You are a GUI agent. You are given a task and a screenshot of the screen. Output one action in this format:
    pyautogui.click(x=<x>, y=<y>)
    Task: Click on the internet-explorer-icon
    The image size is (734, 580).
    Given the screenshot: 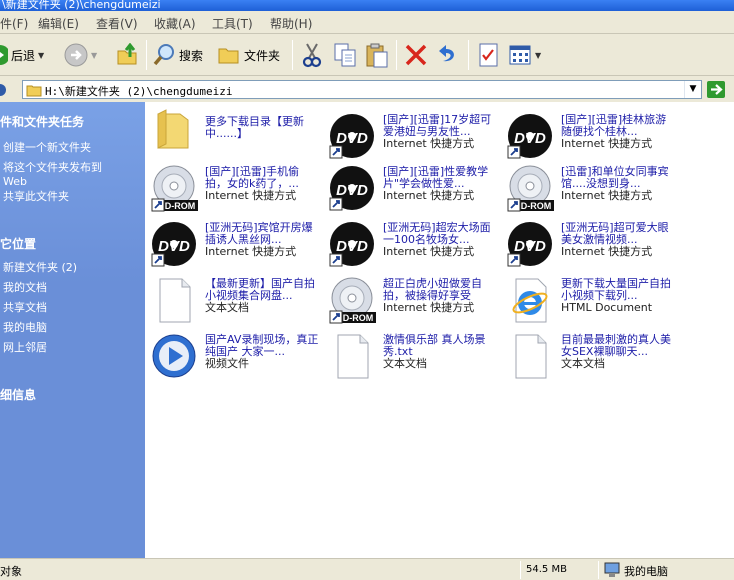 What is the action you would take?
    pyautogui.click(x=530, y=300)
    